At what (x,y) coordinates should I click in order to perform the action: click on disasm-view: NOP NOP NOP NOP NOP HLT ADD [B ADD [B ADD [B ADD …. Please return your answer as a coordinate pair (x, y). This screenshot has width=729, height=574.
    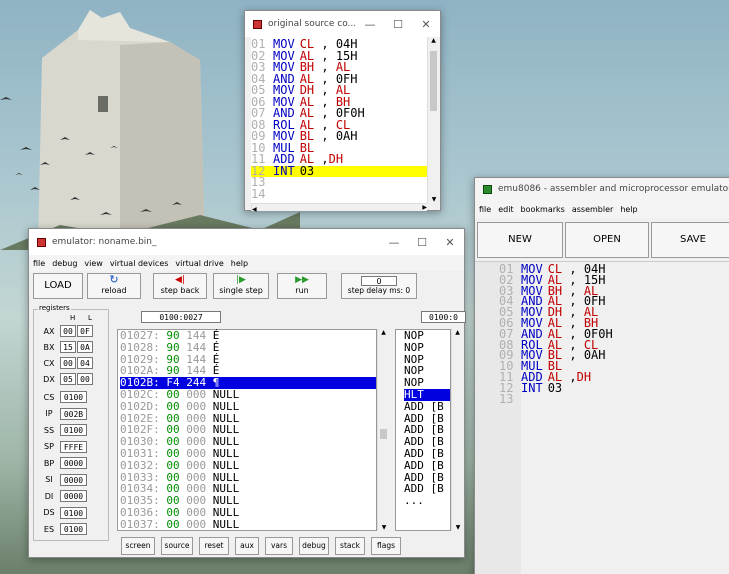
    Looking at the image, I should click on (423, 430).